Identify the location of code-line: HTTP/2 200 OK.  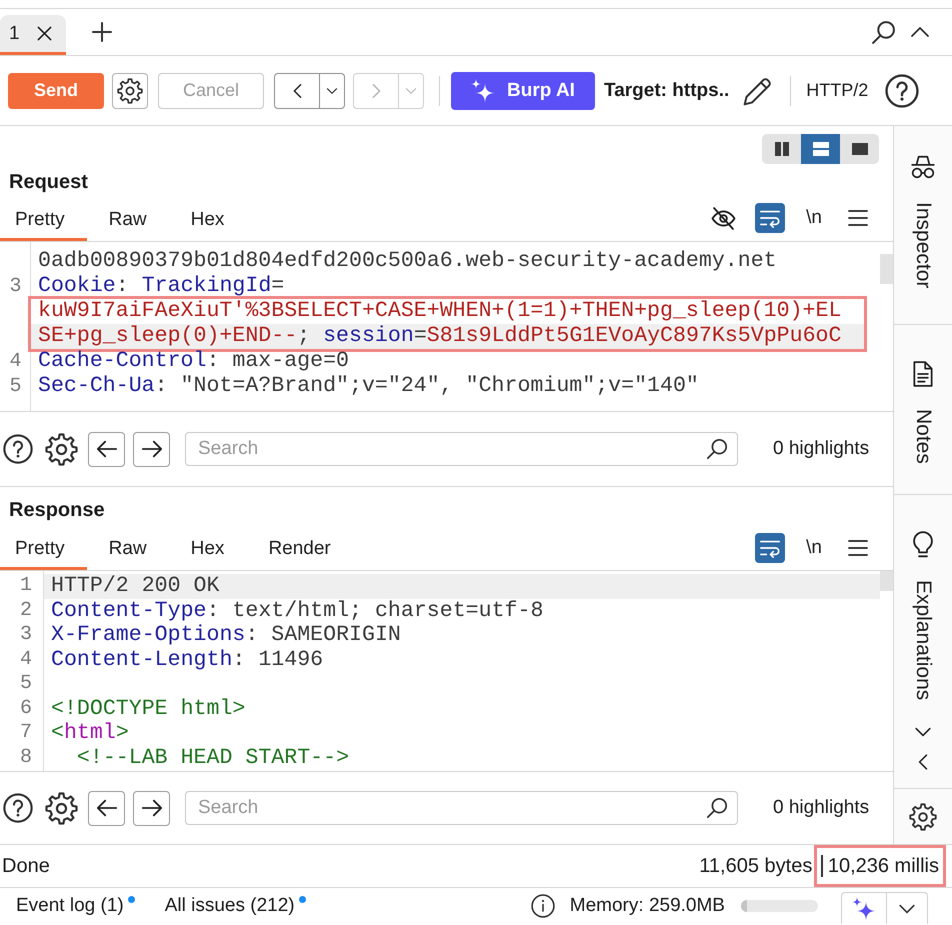
(135, 586).